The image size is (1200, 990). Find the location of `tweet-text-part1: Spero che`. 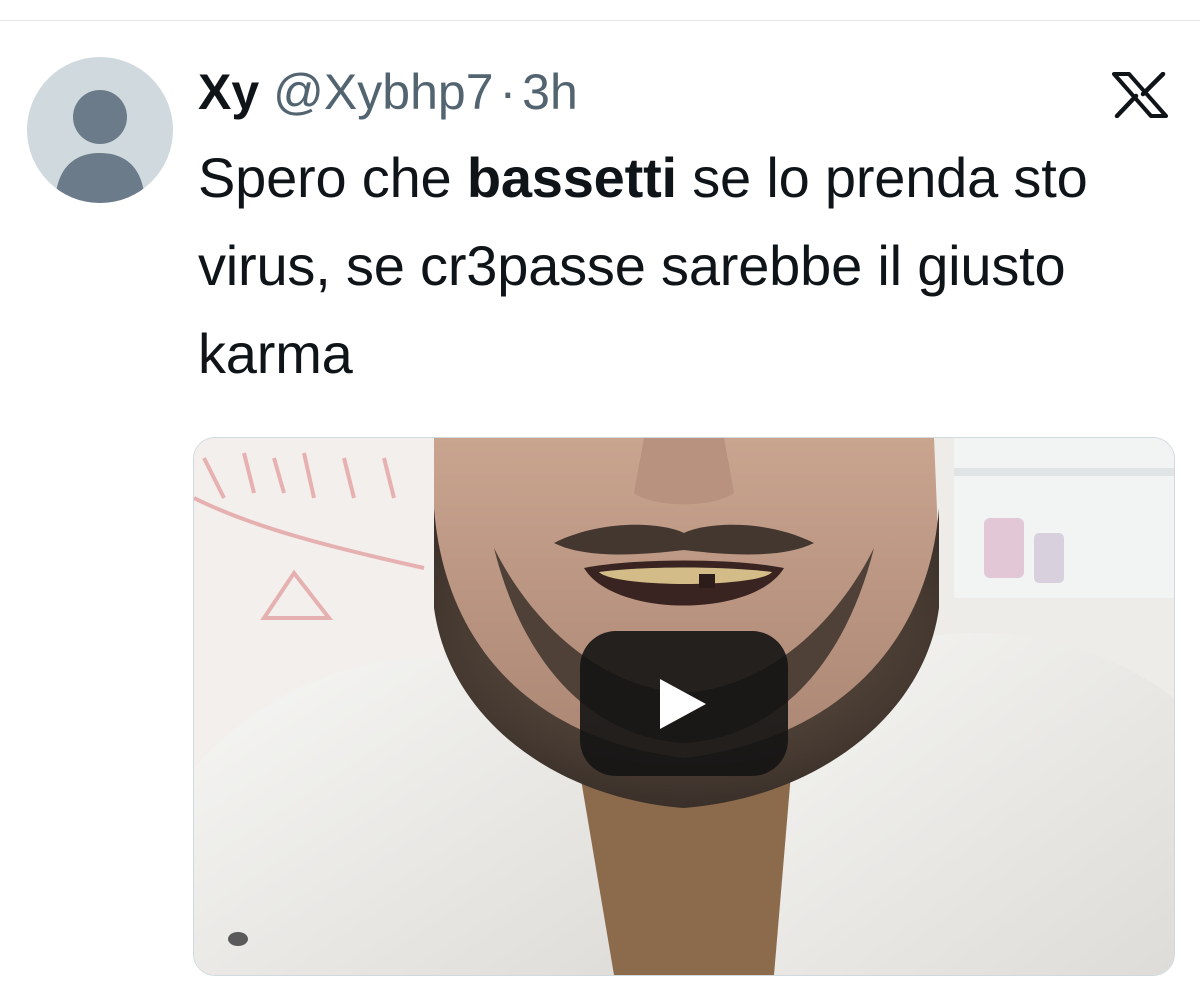

tweet-text-part1: Spero che is located at coordinates (332, 177).